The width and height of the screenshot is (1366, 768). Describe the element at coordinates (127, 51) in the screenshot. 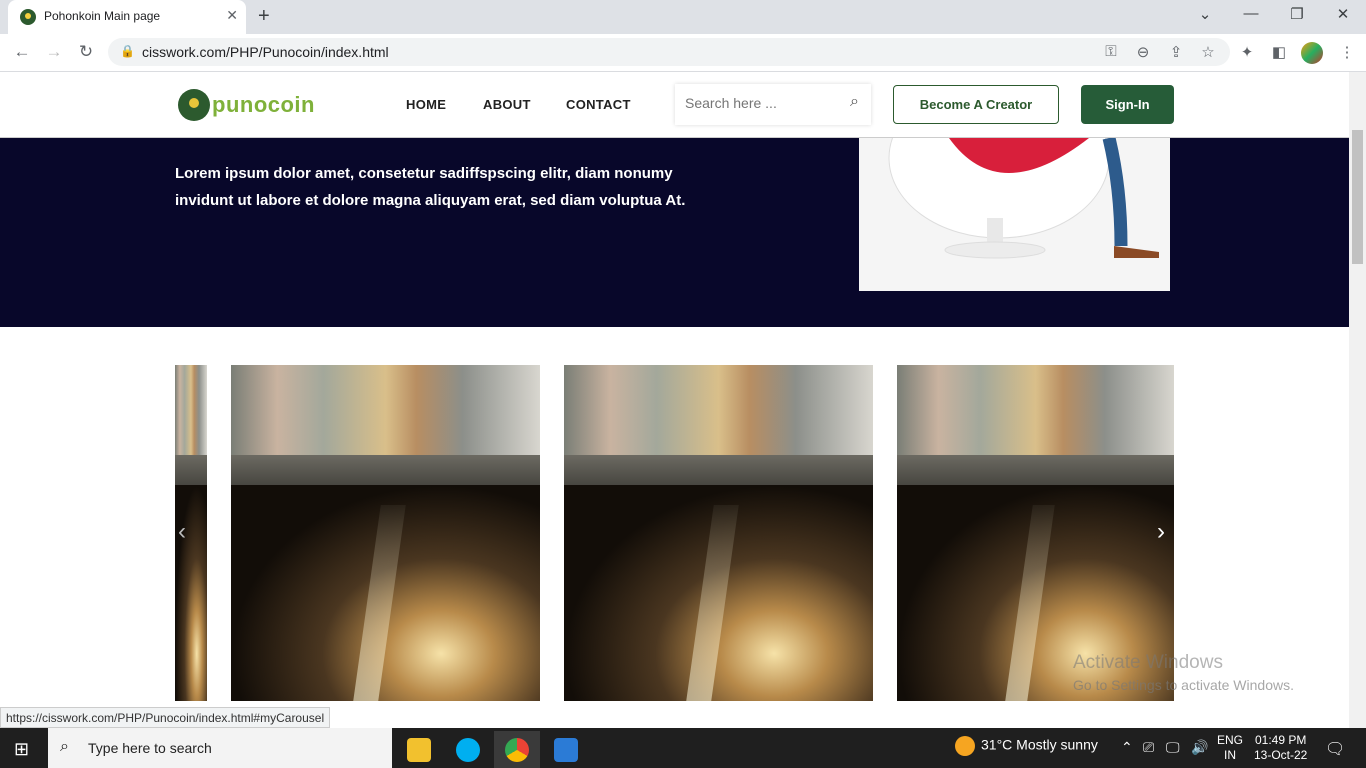

I see `lock-icon: 🔒` at that location.